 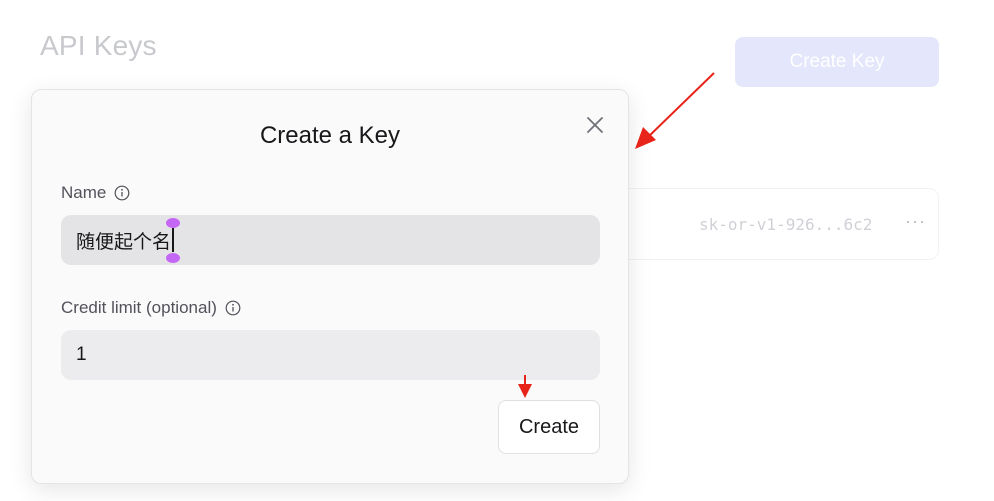 I want to click on selection-handle-top, so click(x=173, y=223).